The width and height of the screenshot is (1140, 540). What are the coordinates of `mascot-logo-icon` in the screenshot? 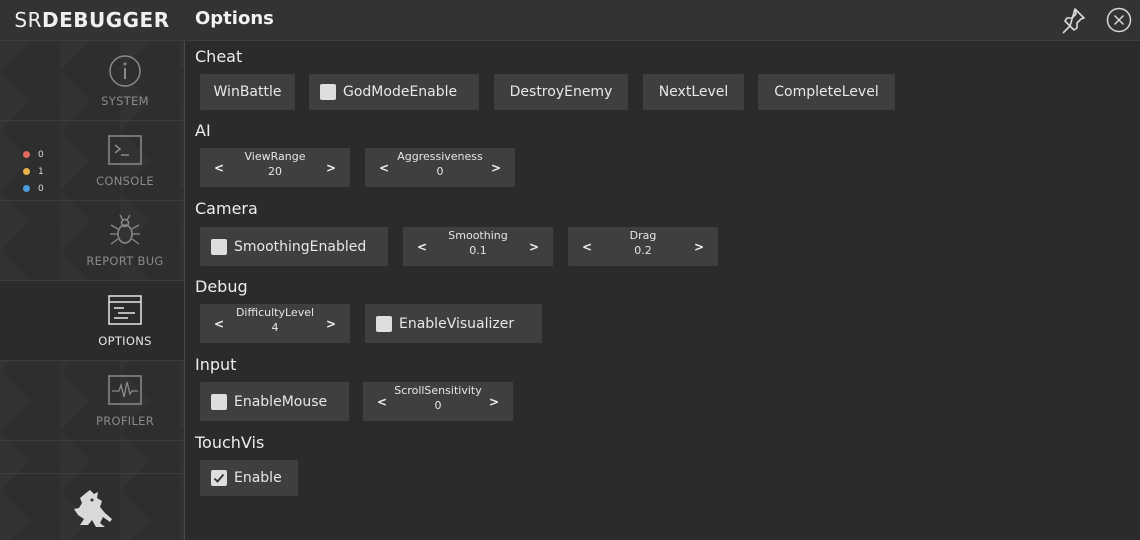 It's located at (93, 508).